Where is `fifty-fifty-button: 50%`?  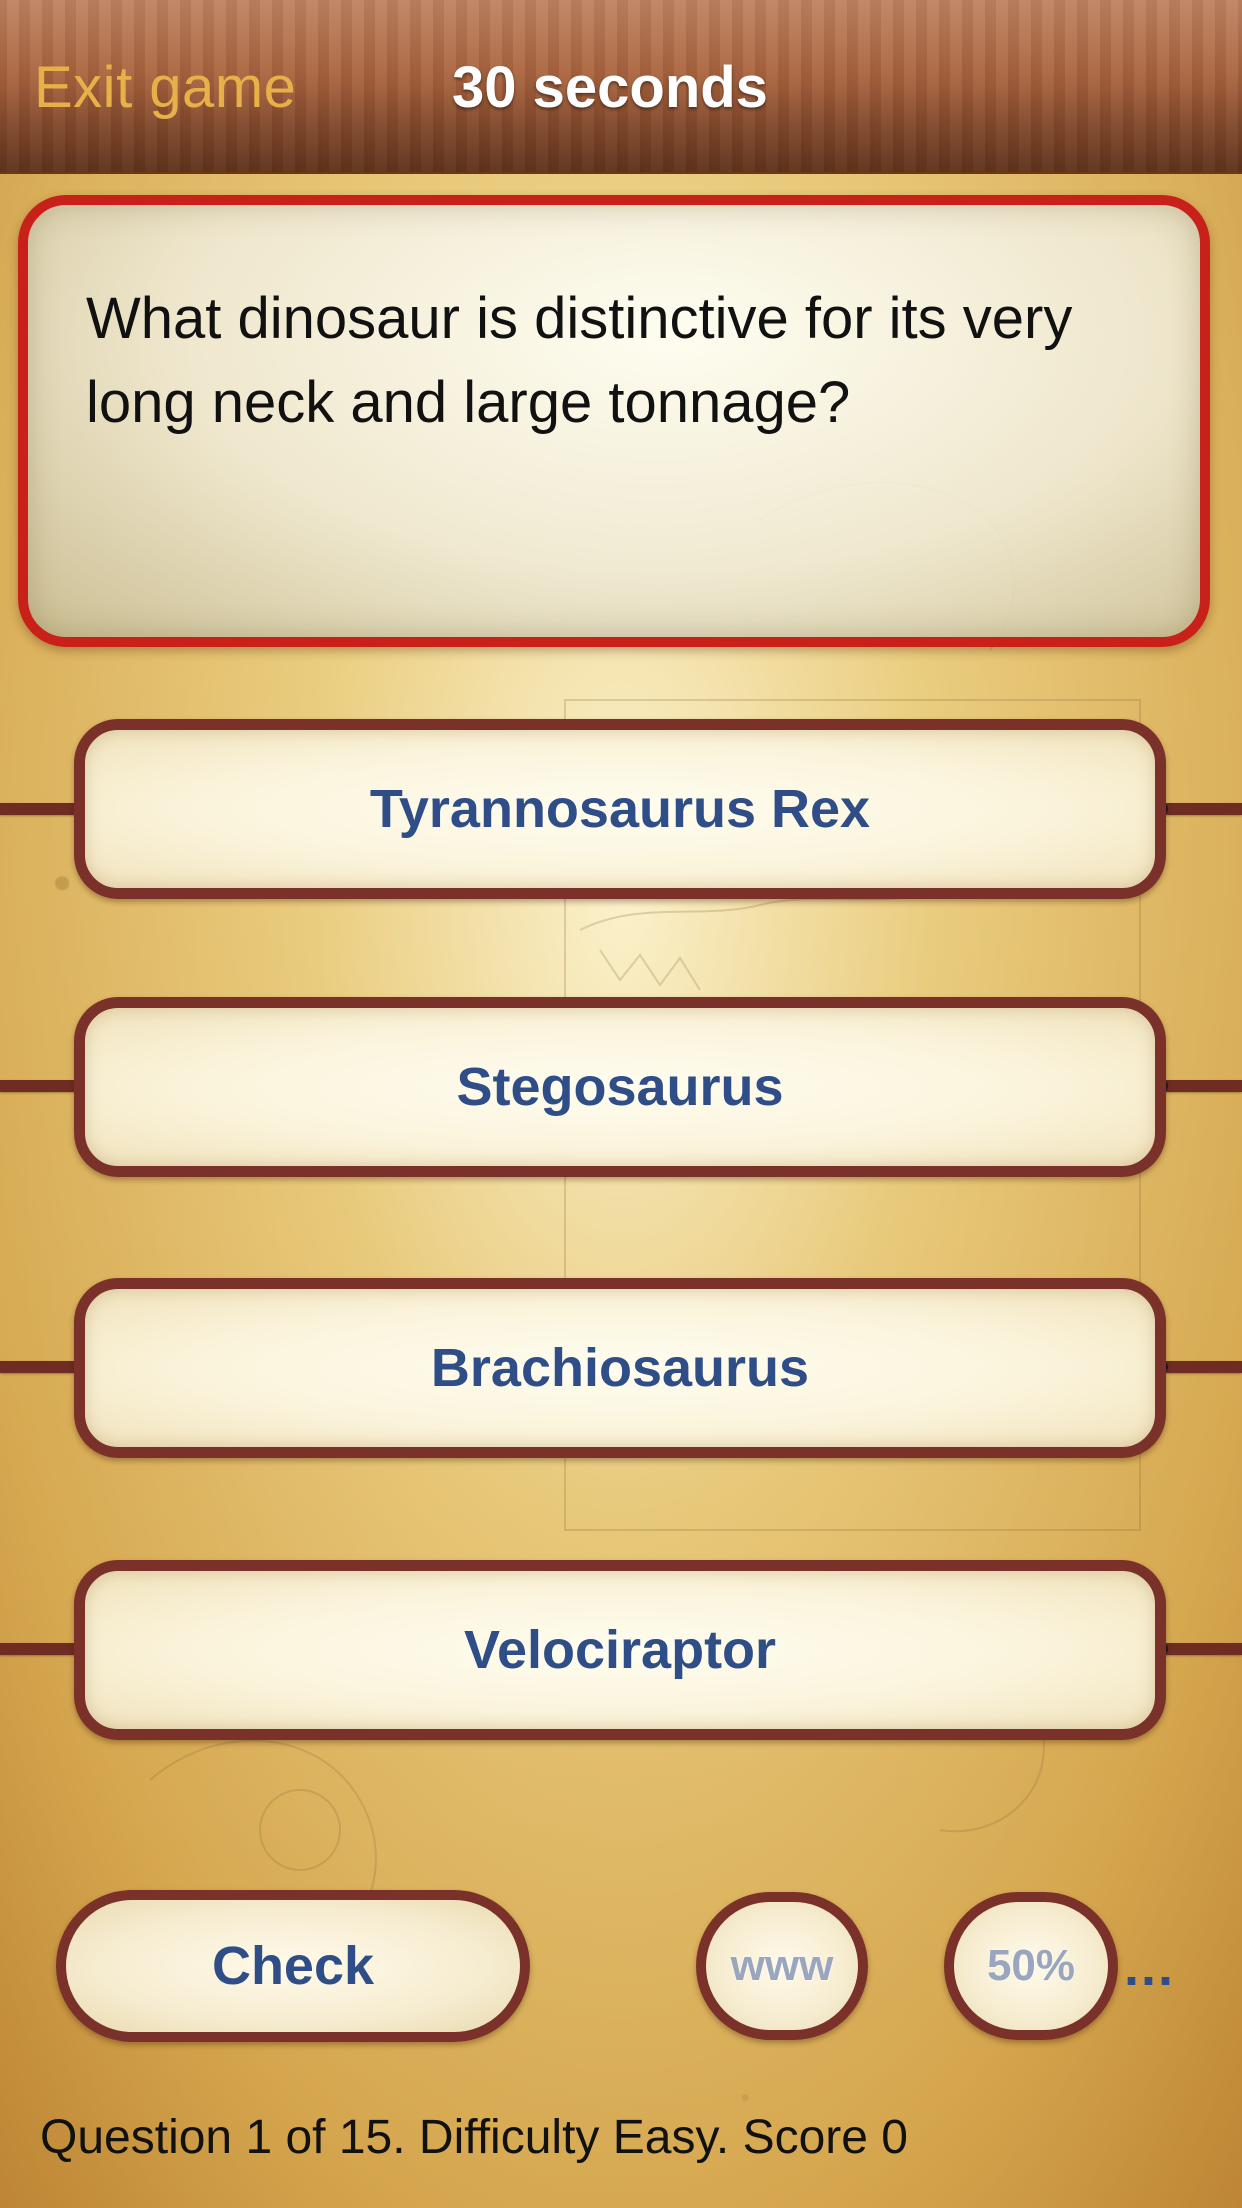 fifty-fifty-button: 50% is located at coordinates (1031, 1966).